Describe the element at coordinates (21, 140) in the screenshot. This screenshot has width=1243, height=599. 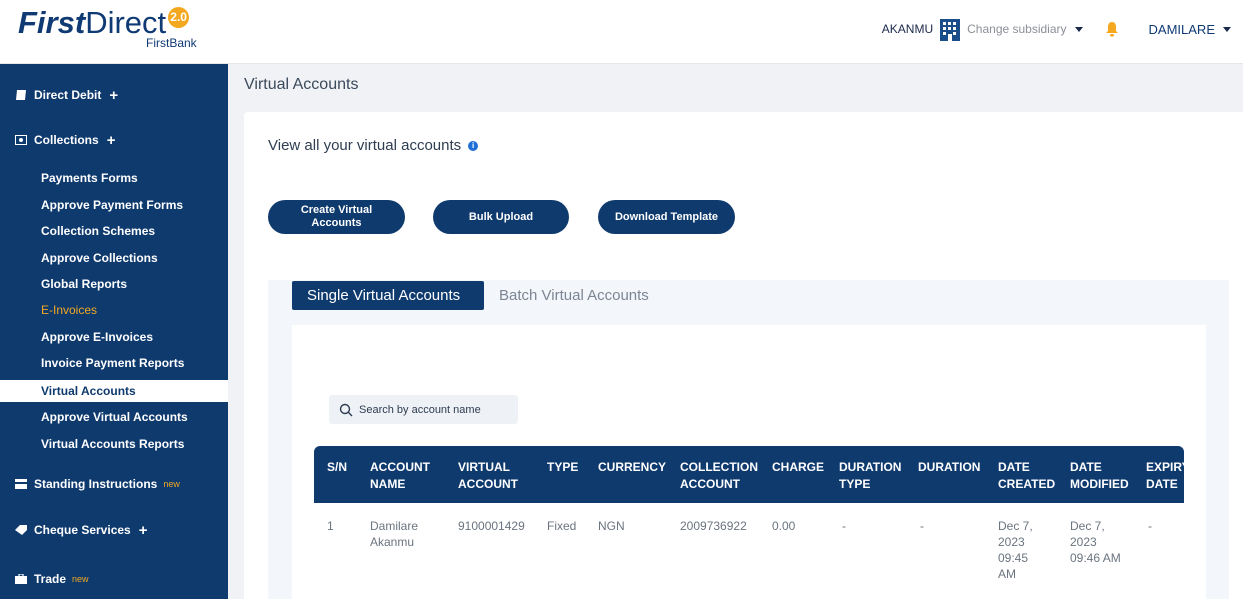
I see `cash-icon` at that location.